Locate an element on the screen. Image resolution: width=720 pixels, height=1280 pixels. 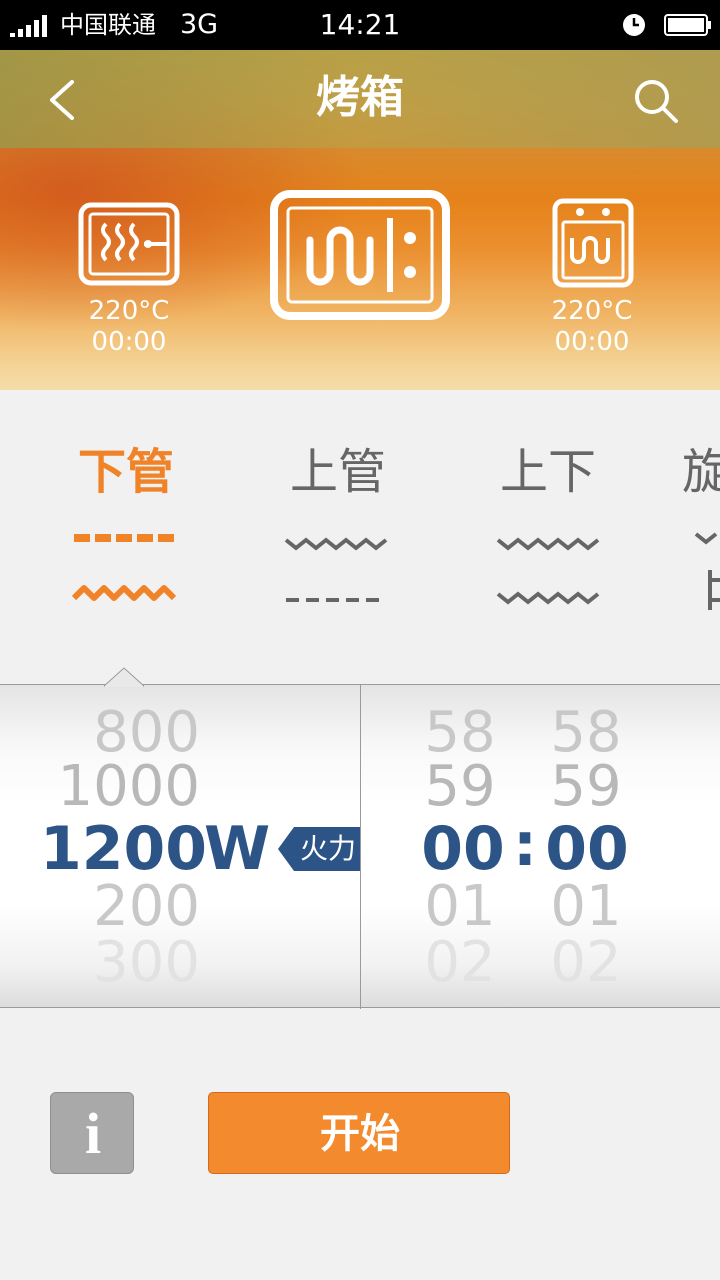
power-unit: W is located at coordinates (237, 849).